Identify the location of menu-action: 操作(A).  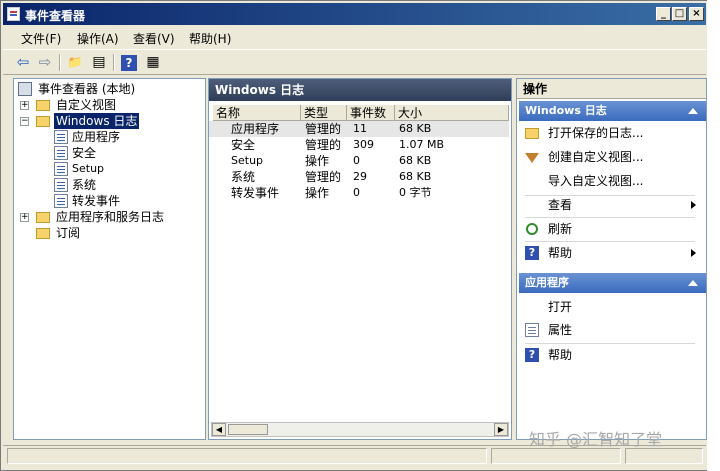
(98, 38).